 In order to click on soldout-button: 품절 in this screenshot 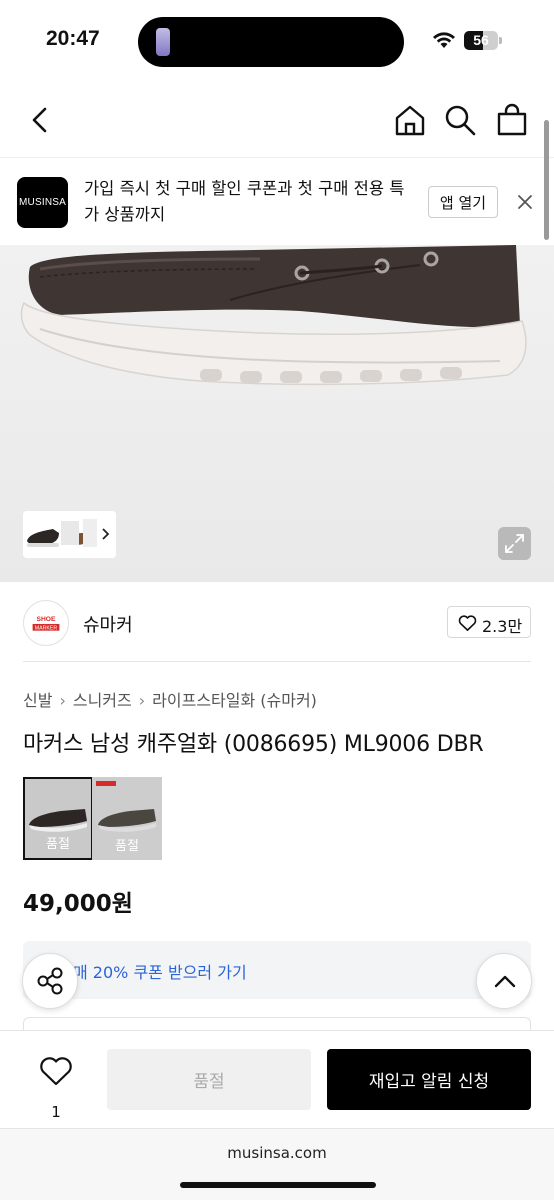, I will do `click(209, 1079)`.